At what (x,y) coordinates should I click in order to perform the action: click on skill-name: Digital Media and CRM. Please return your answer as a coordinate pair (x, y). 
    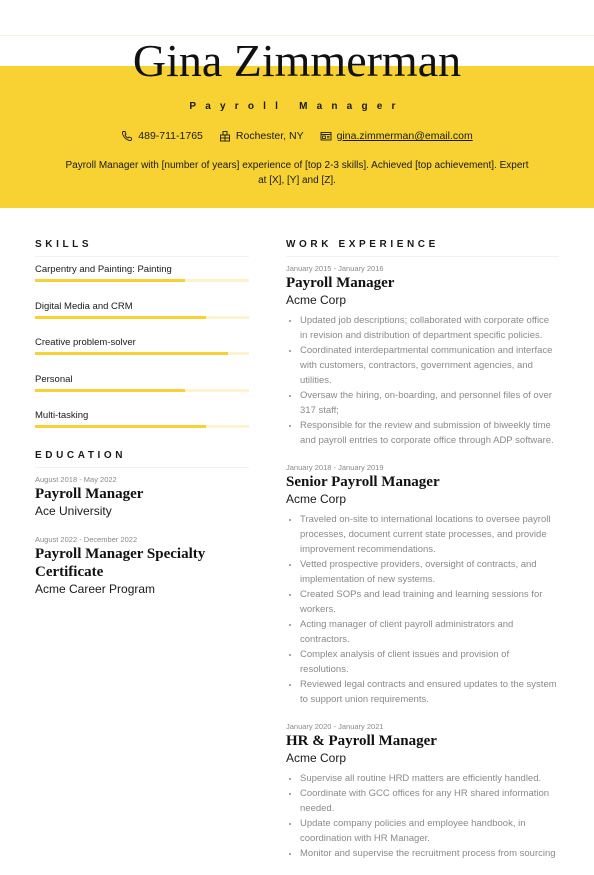
    Looking at the image, I should click on (84, 306).